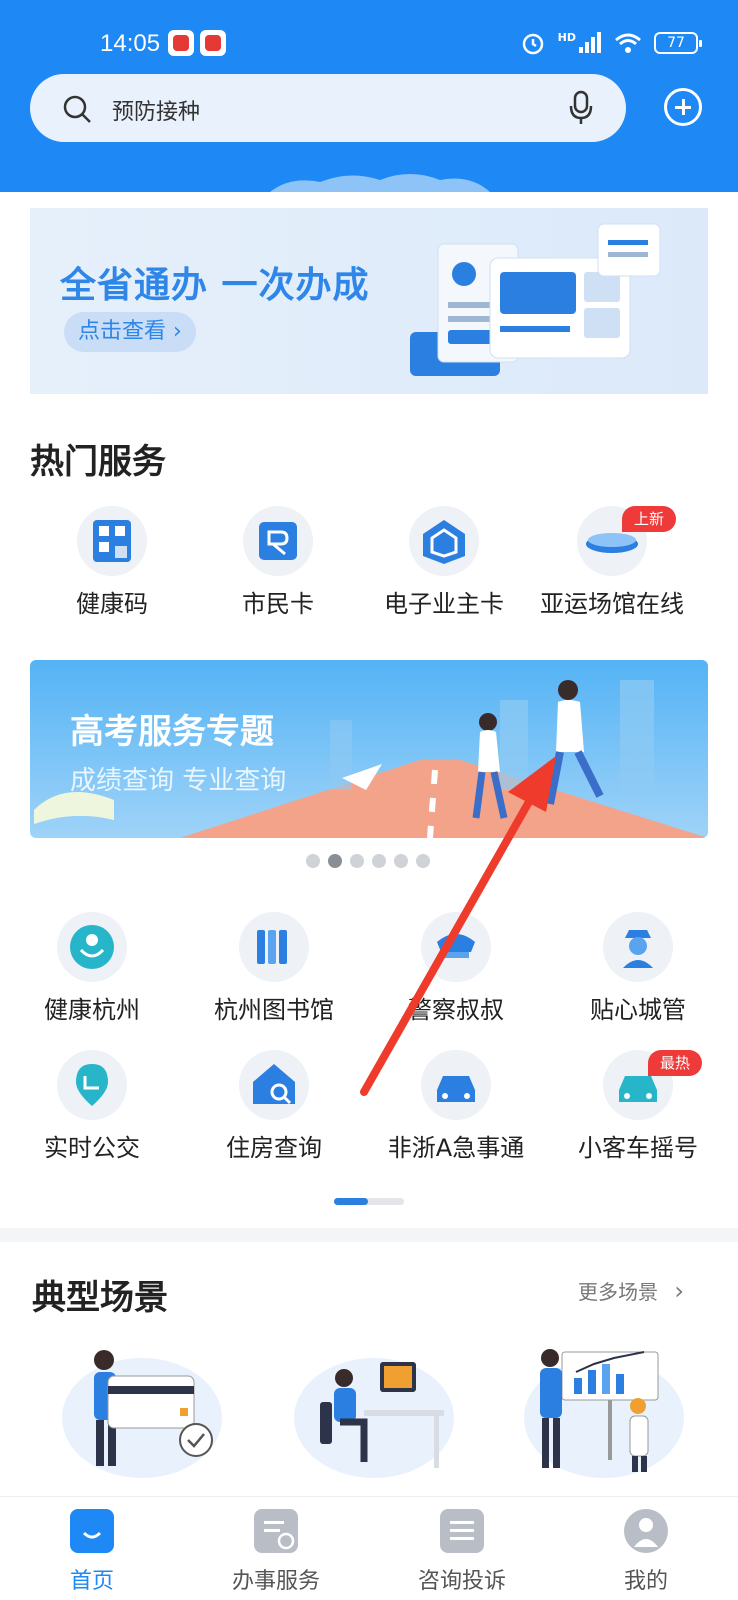  Describe the element at coordinates (462, 1531) in the screenshot. I see `complaint-icon` at that location.